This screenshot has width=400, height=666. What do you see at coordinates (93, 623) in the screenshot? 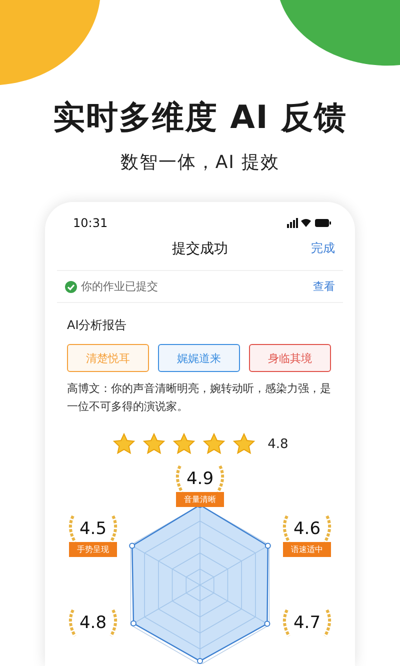
I see `badge-score: 4.8` at bounding box center [93, 623].